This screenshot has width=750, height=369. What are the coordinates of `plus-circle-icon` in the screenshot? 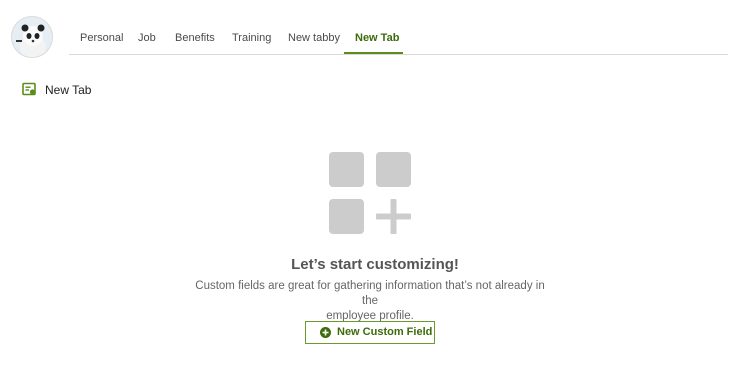 It's located at (325, 332).